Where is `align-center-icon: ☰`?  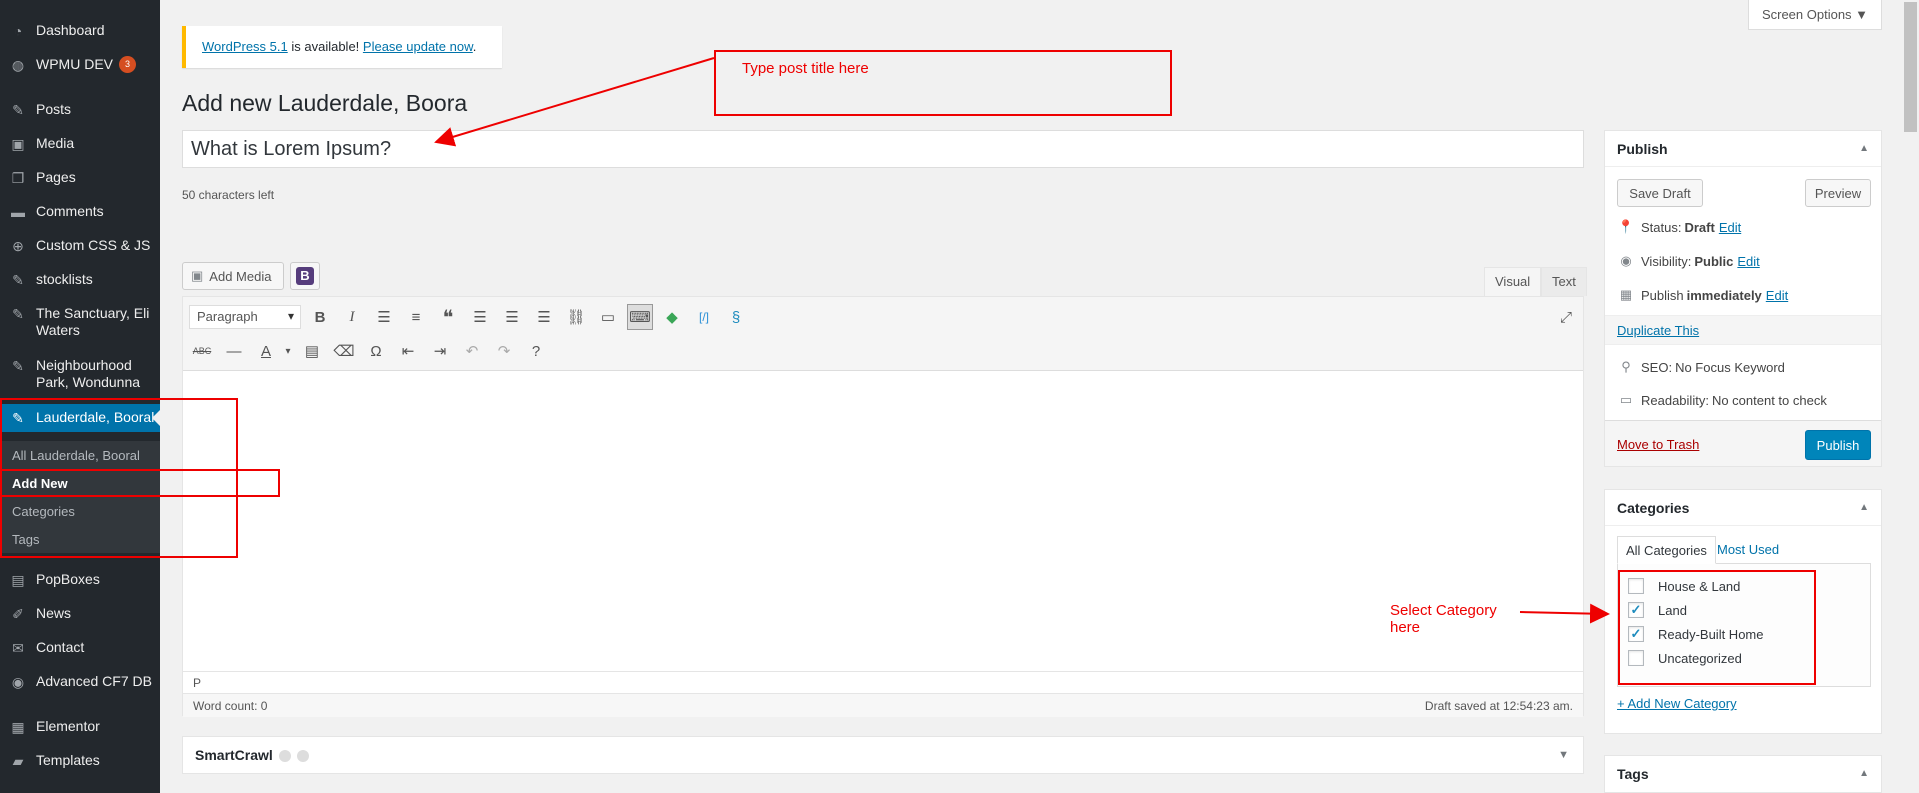 align-center-icon: ☰ is located at coordinates (512, 317).